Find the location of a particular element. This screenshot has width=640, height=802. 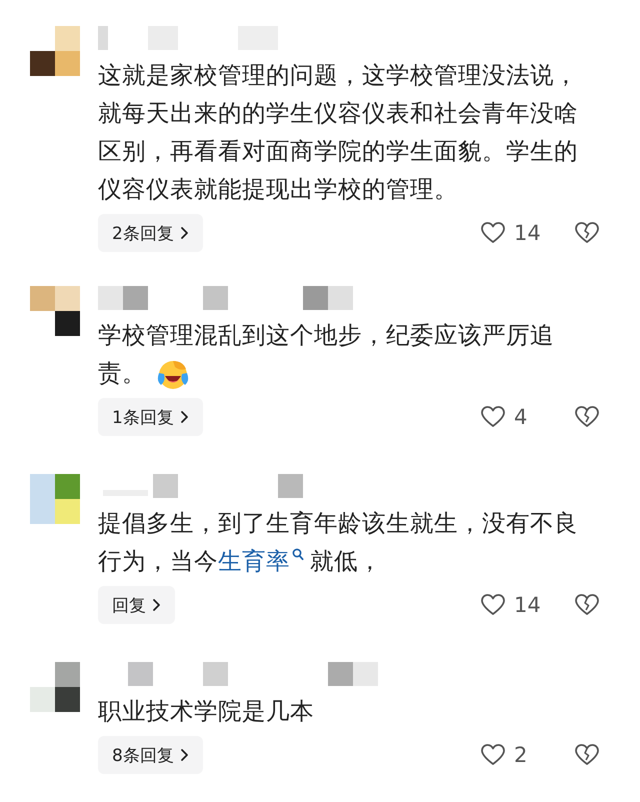

search-icon is located at coordinates (298, 555).